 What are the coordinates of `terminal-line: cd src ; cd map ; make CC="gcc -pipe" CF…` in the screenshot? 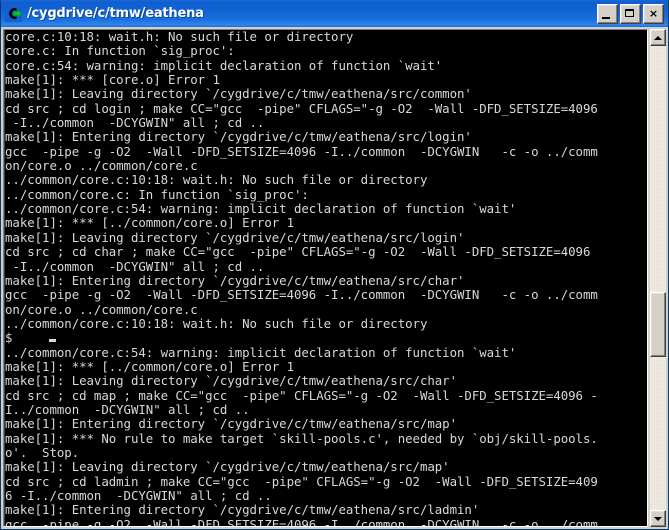 It's located at (301, 395).